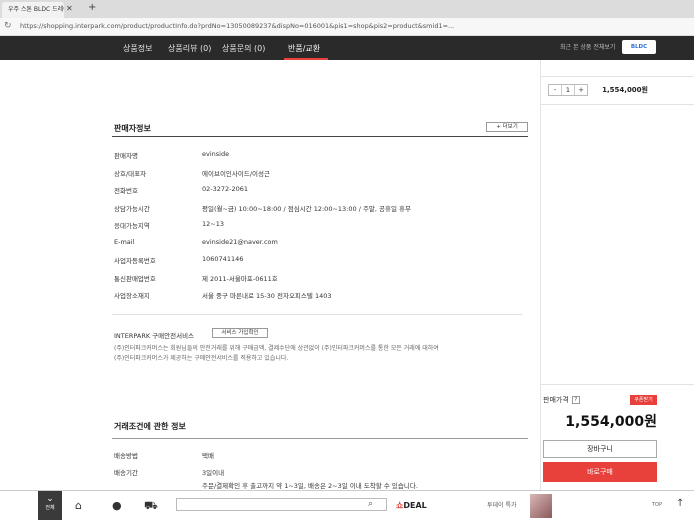 This screenshot has height=520, width=694. I want to click on cart-icon: ⛟, so click(151, 506).